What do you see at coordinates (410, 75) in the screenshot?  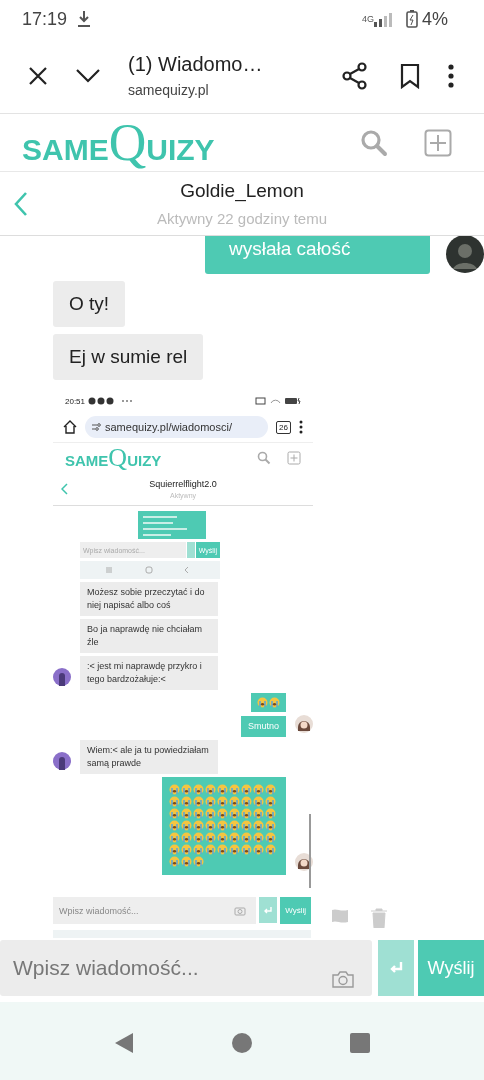 I see `bookmark-icon` at bounding box center [410, 75].